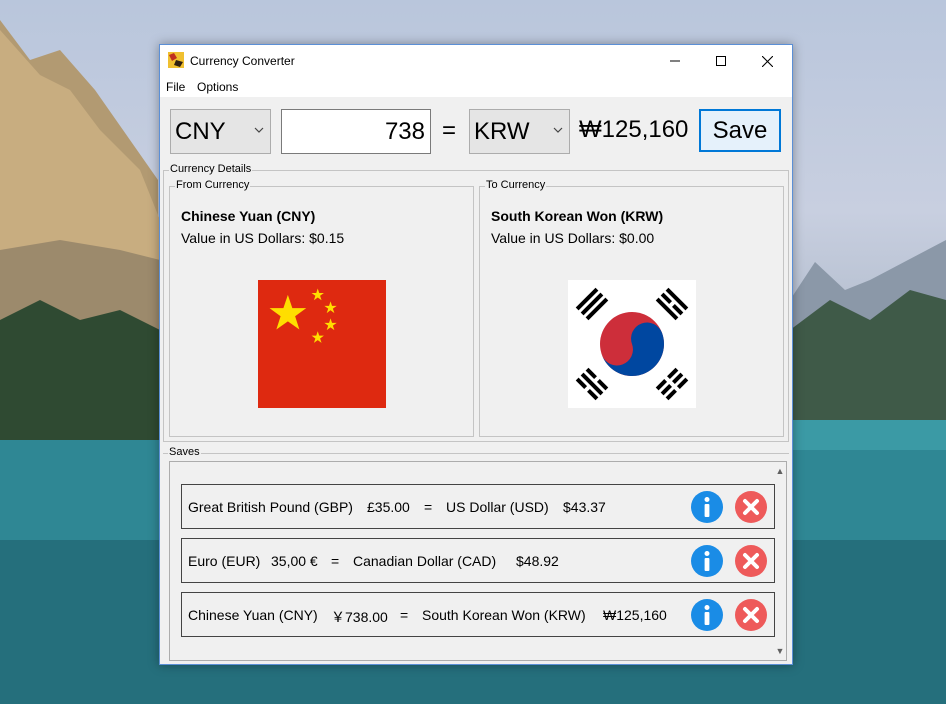 The image size is (946, 704). Describe the element at coordinates (780, 651) in the screenshot. I see `scroll-down-icon: ▼` at that location.